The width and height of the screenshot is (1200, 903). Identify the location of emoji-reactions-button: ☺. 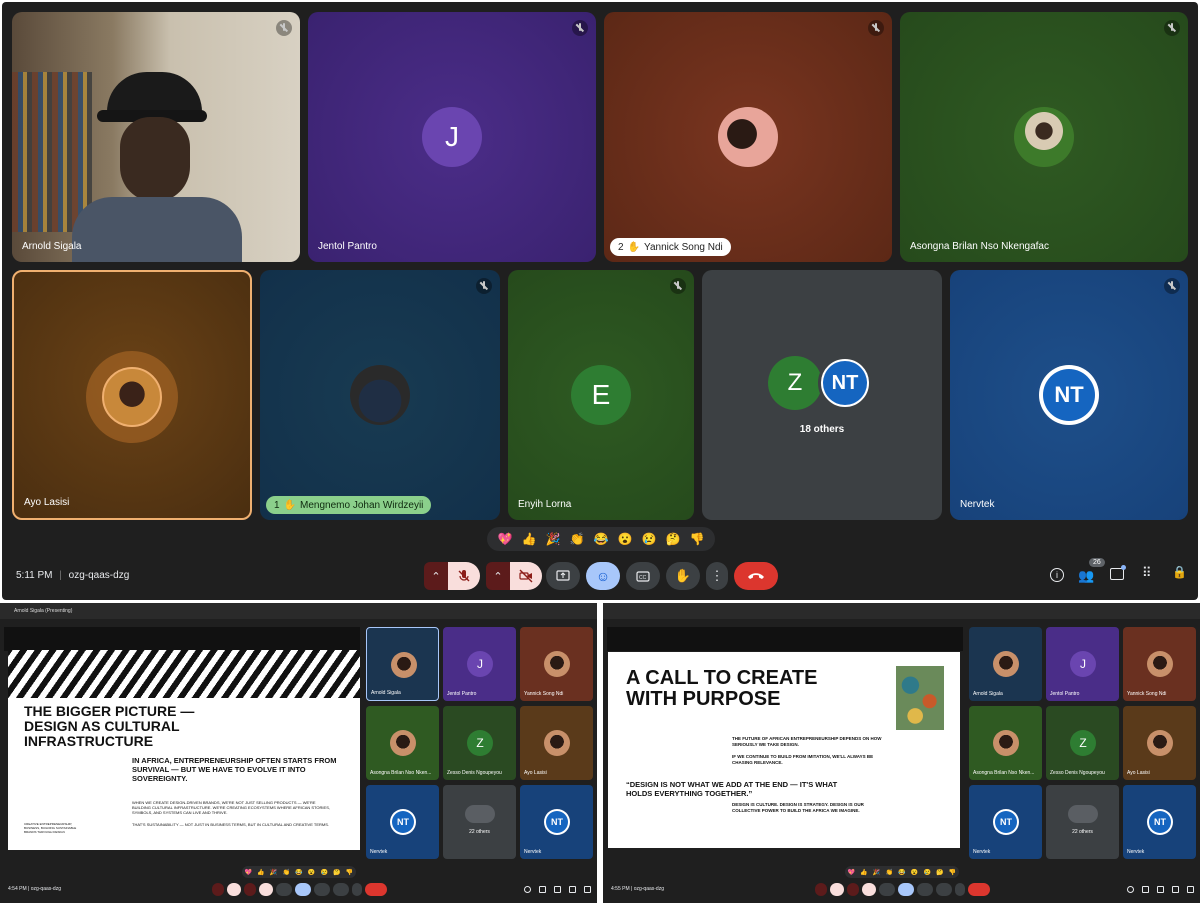
(603, 576).